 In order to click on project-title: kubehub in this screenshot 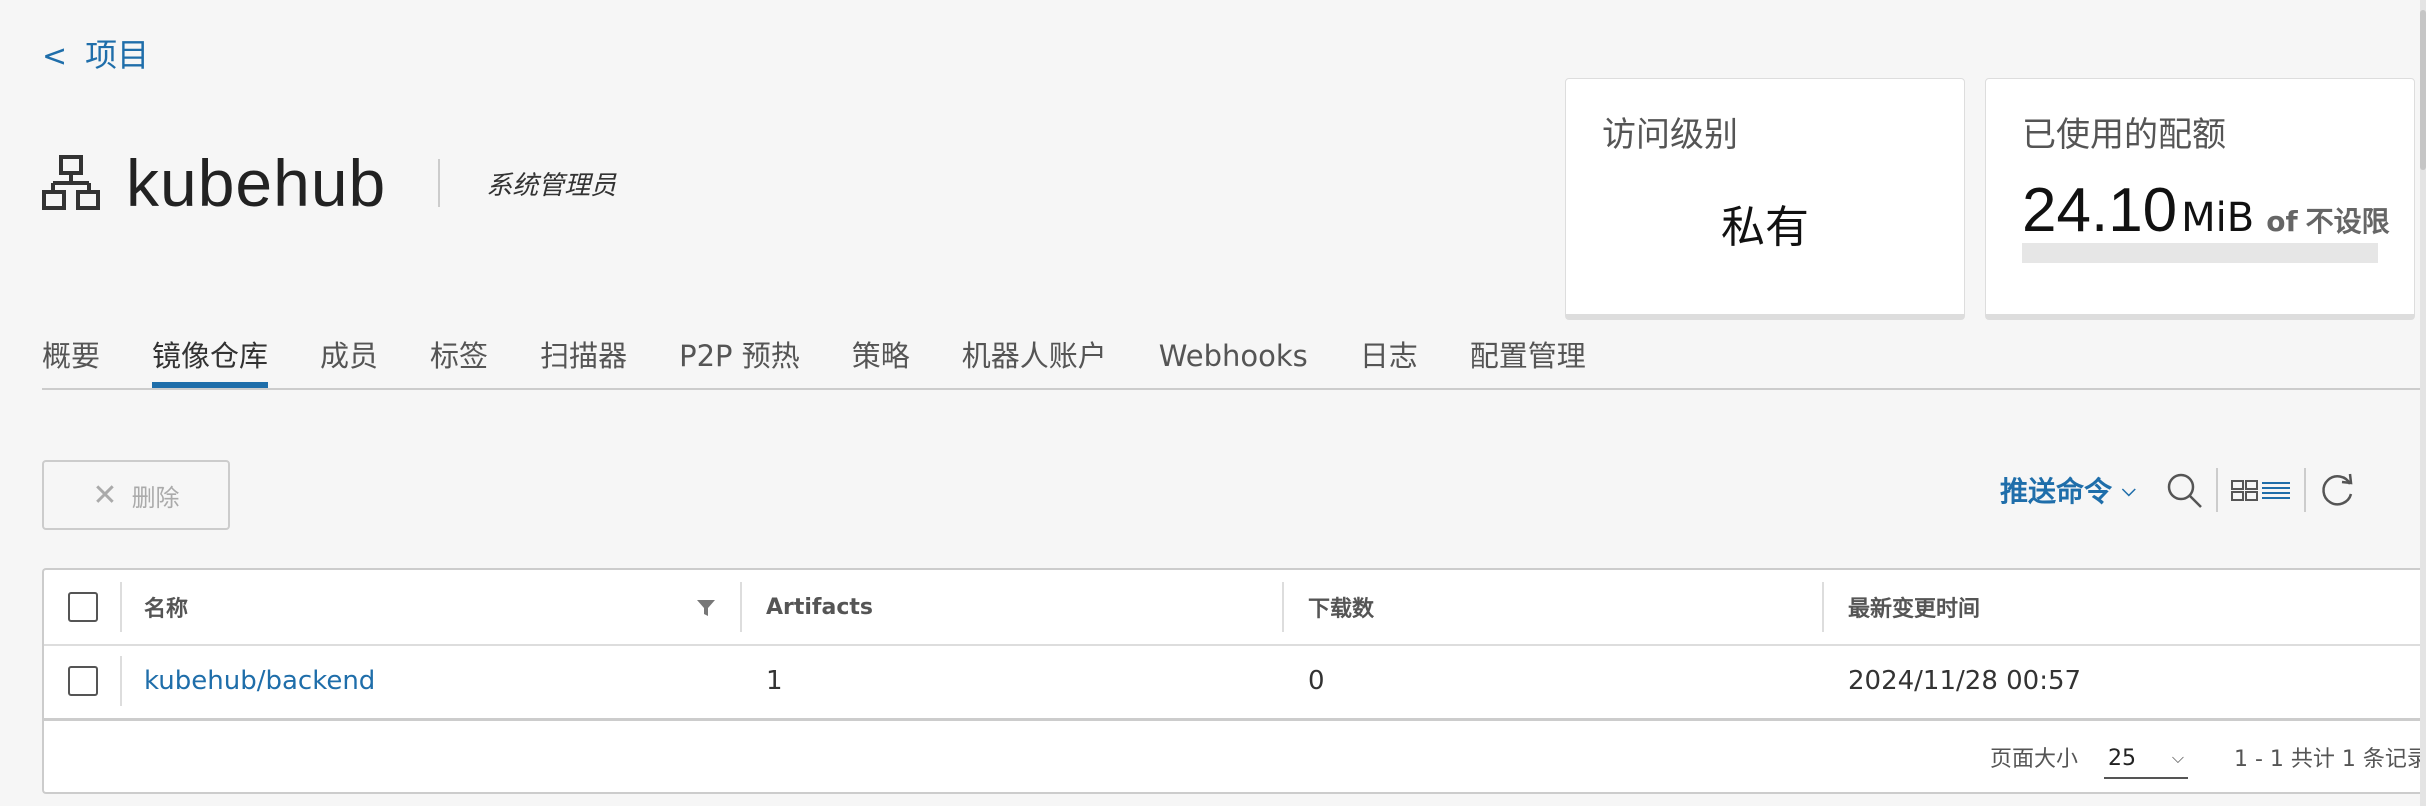, I will do `click(256, 183)`.